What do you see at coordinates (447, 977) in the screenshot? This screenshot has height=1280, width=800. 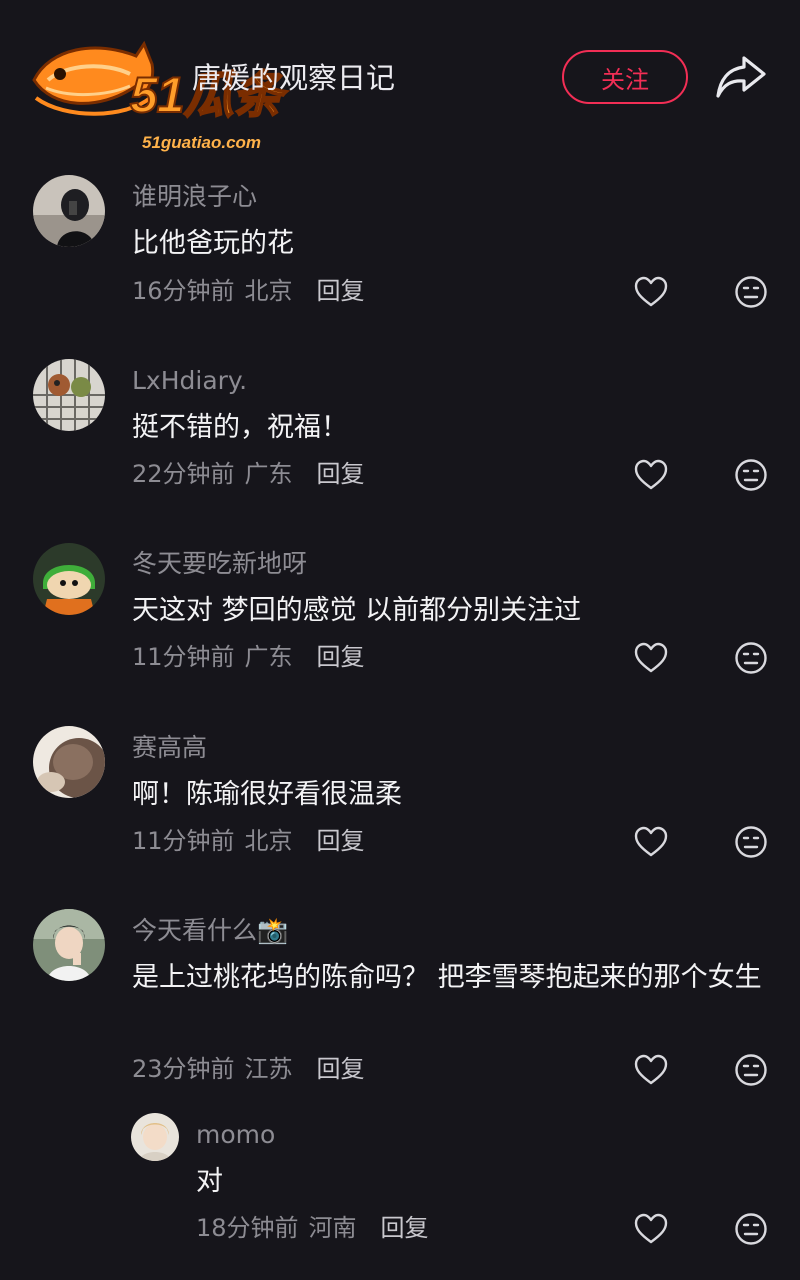 I see `comment-text: 是上过桃花坞的陈俞吗？ 把李雪琴抱起来的那个女生` at bounding box center [447, 977].